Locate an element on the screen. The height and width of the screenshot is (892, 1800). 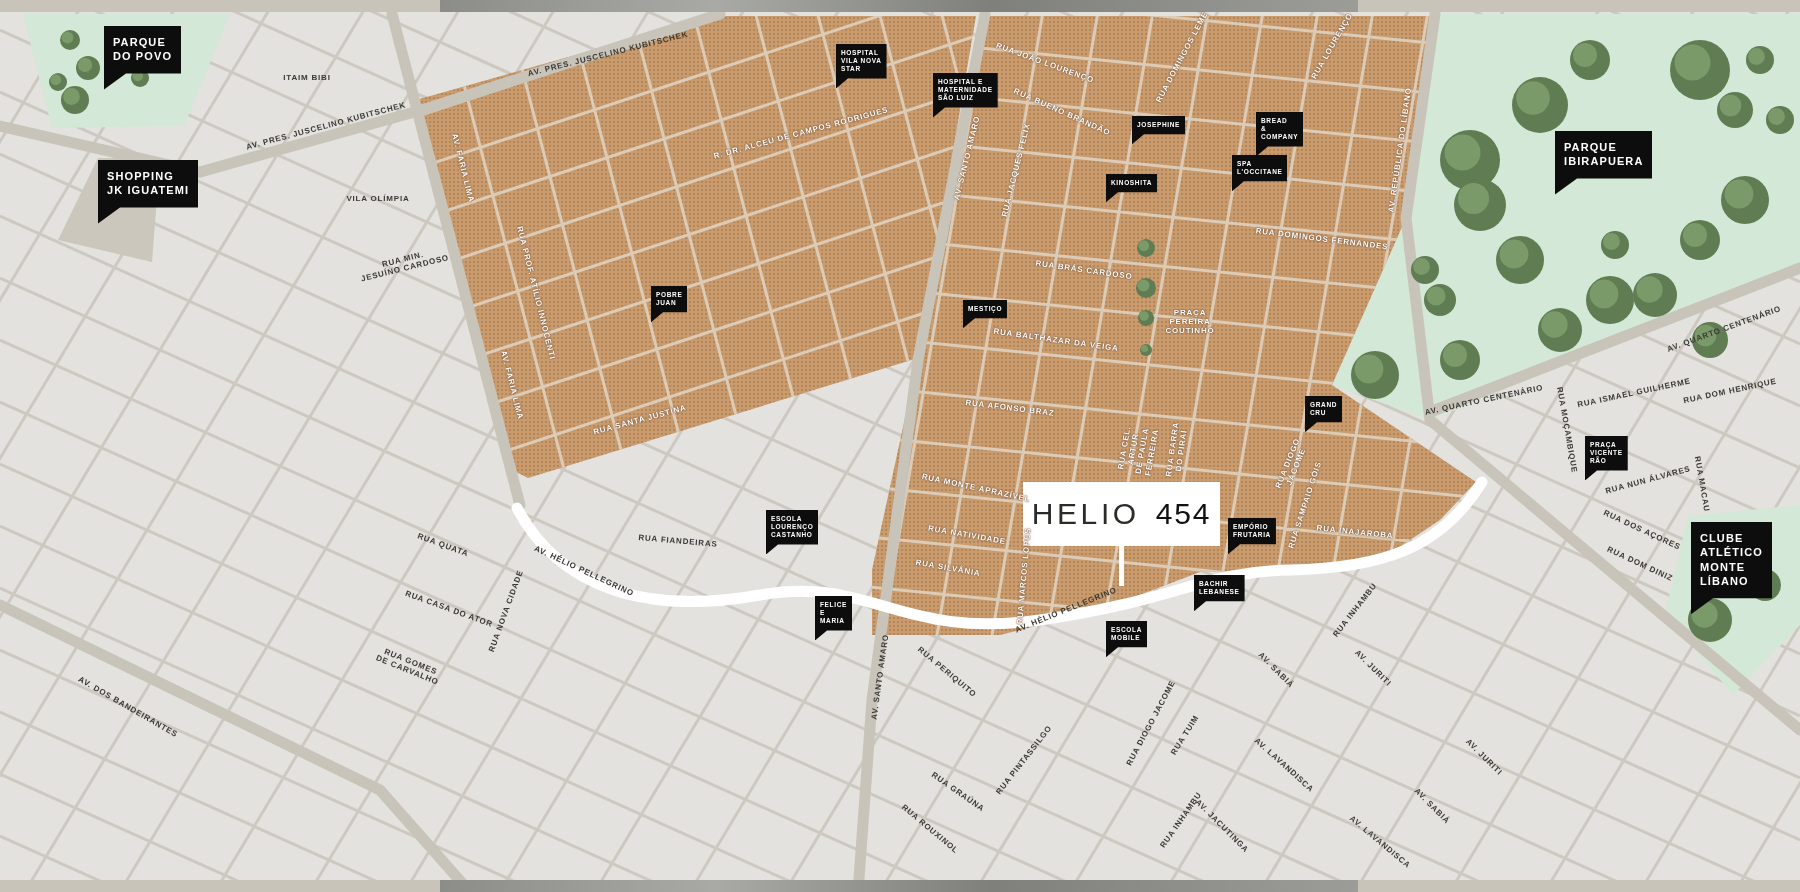
project-number: 454 is located at coordinates (1183, 514).